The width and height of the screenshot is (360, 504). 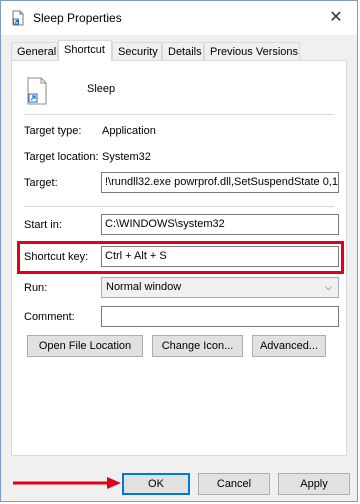 I want to click on title-bar: Sleep Properties ✕, so click(x=179, y=18).